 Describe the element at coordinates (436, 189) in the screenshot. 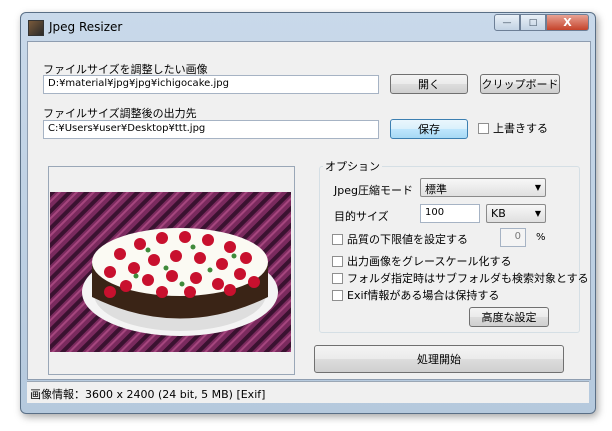

I see `compression-mode-value: 標準` at that location.